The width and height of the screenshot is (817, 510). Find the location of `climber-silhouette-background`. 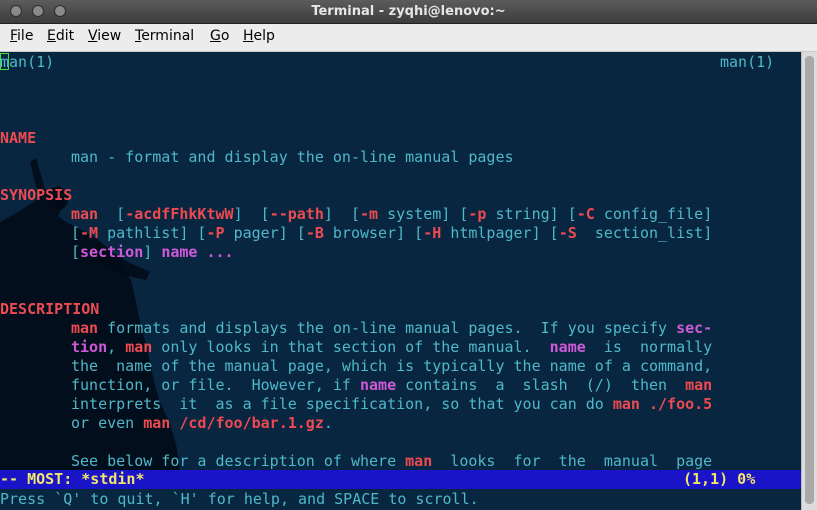

climber-silhouette-background is located at coordinates (90, 314).